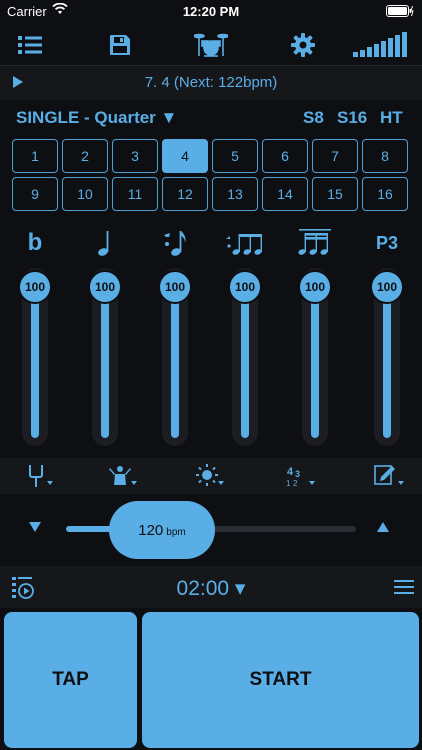  I want to click on start-button: START, so click(280, 680).